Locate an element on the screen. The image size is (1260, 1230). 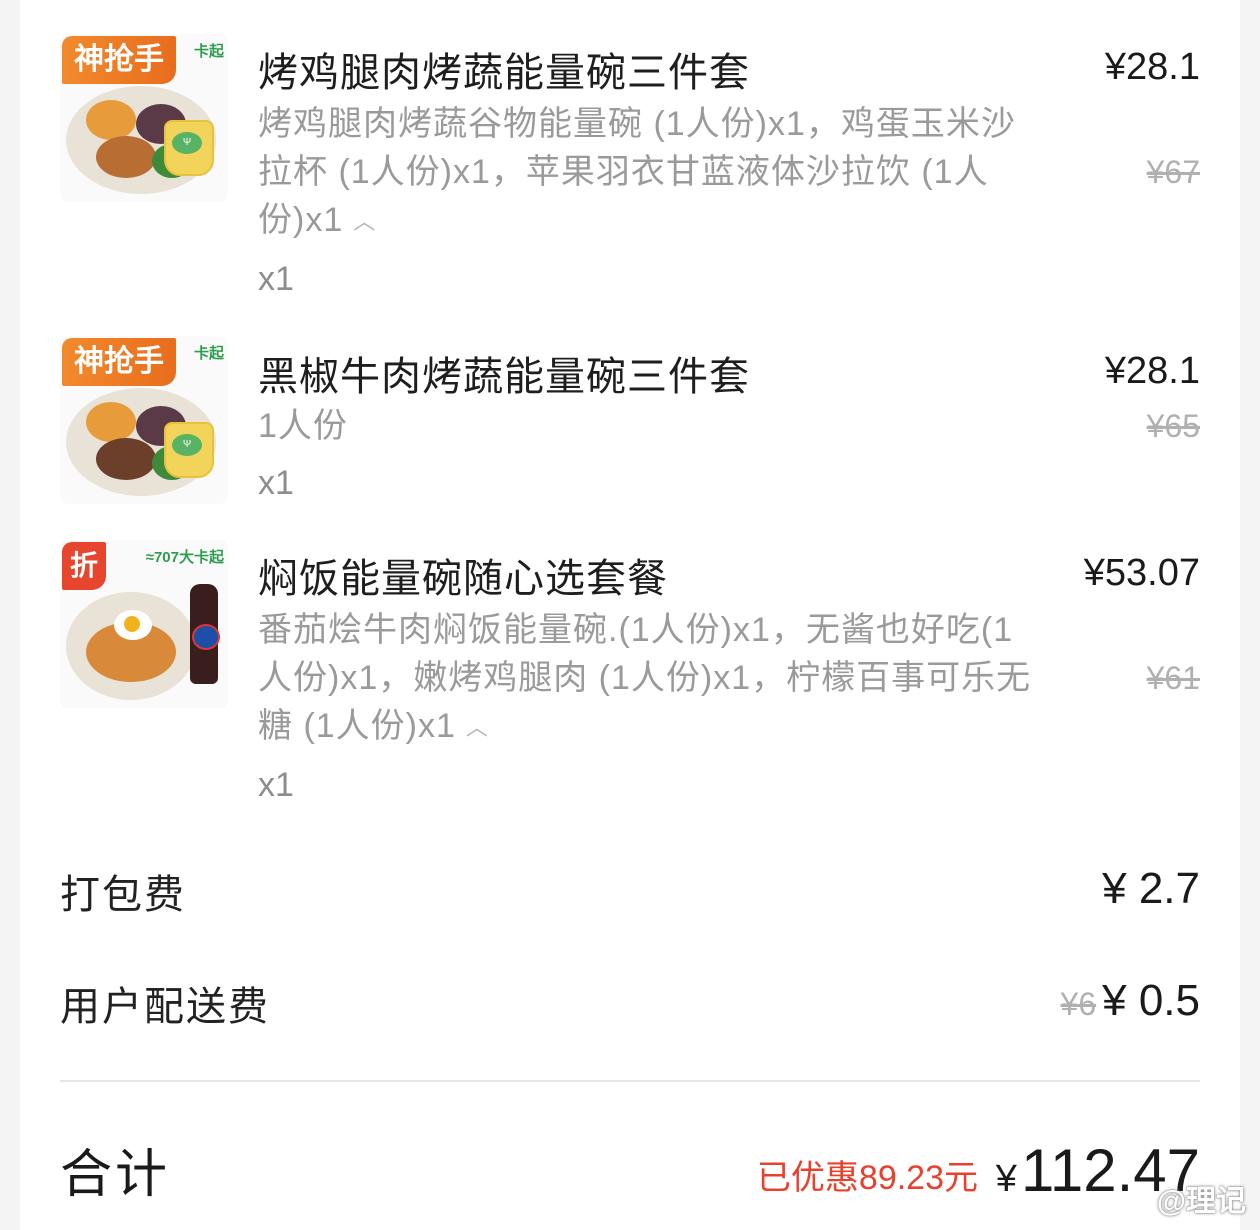
item-price: ¥53.07 is located at coordinates (1141, 573).